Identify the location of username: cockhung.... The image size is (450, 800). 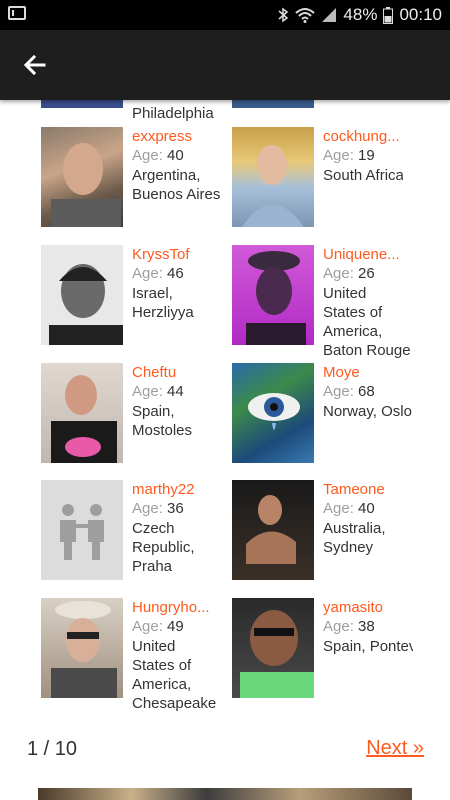
(367, 136).